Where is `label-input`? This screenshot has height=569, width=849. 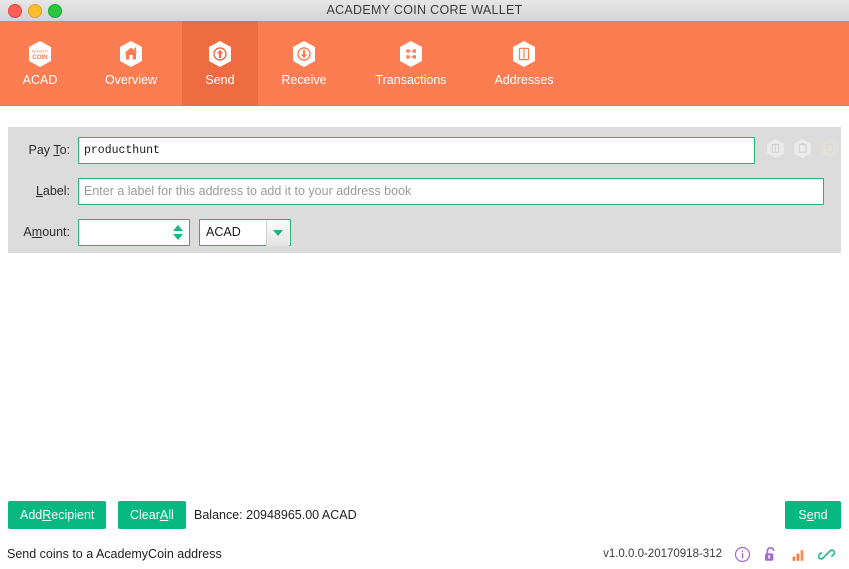
label-input is located at coordinates (451, 191).